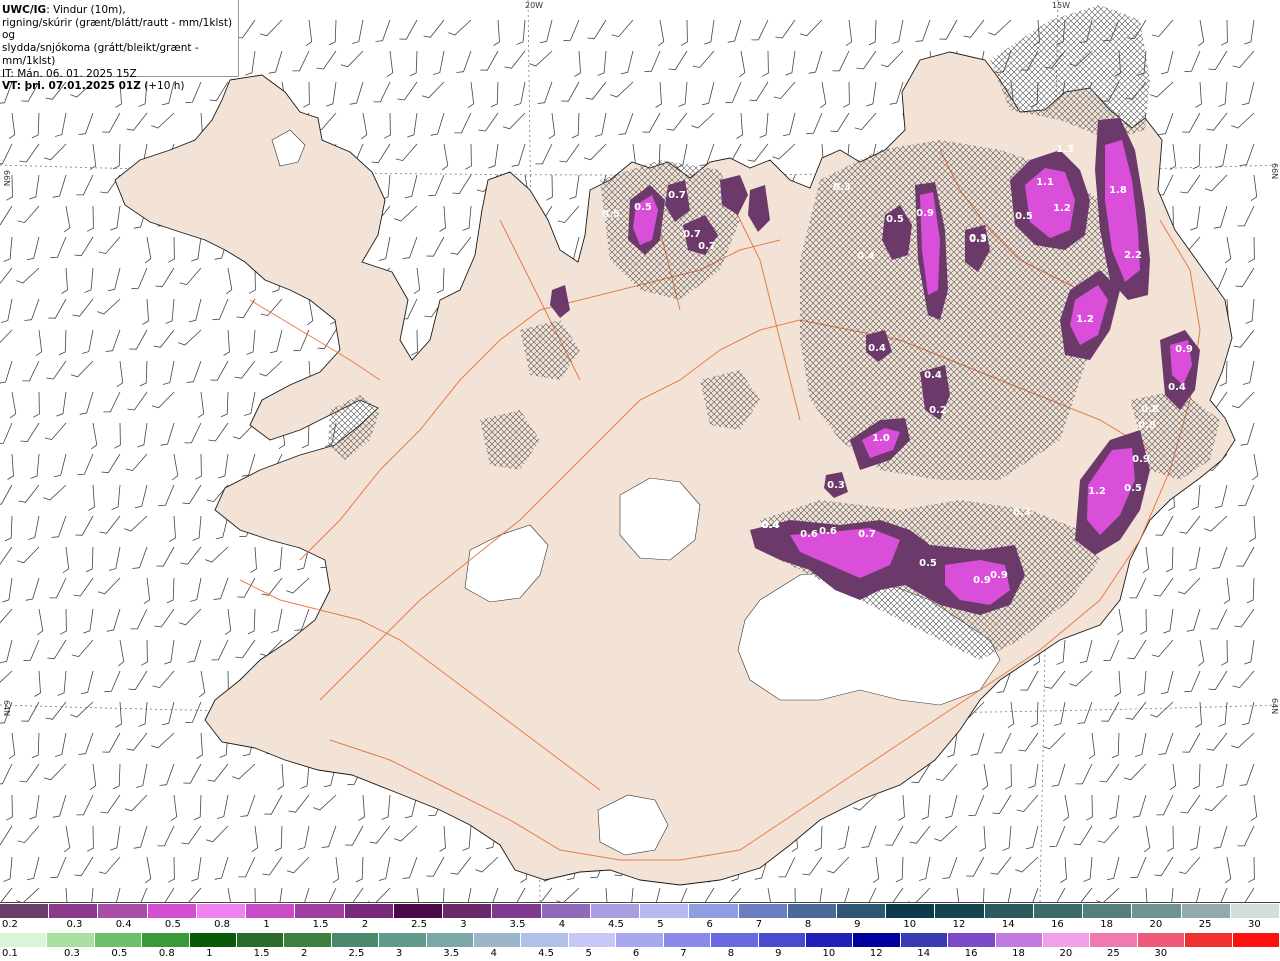  I want to click on scale-label: 18, so click(1107, 924).